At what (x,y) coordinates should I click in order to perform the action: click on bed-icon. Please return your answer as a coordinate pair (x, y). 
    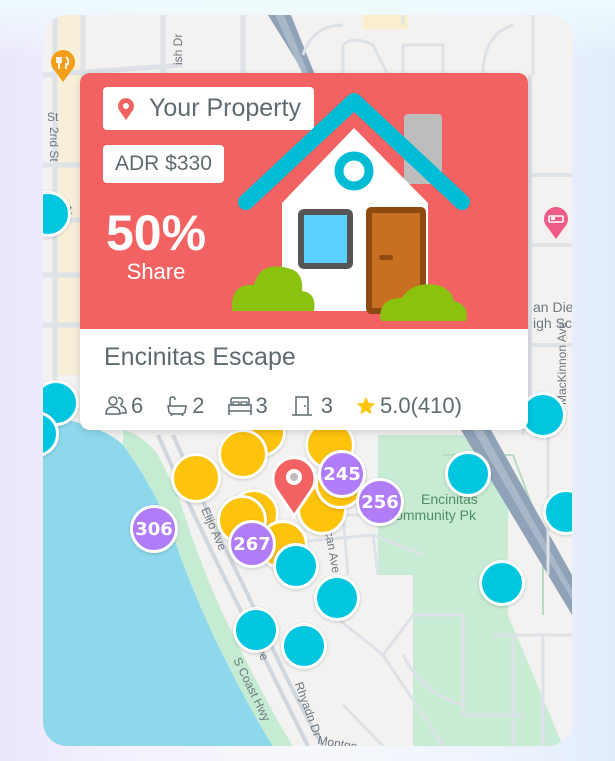
    Looking at the image, I should click on (239, 406).